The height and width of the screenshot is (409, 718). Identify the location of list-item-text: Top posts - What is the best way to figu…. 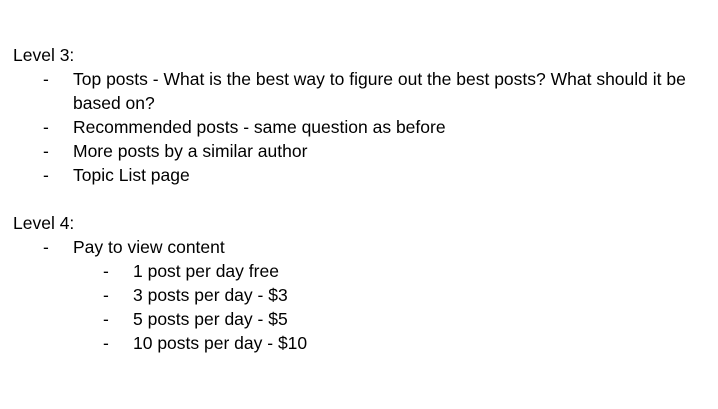
(379, 91).